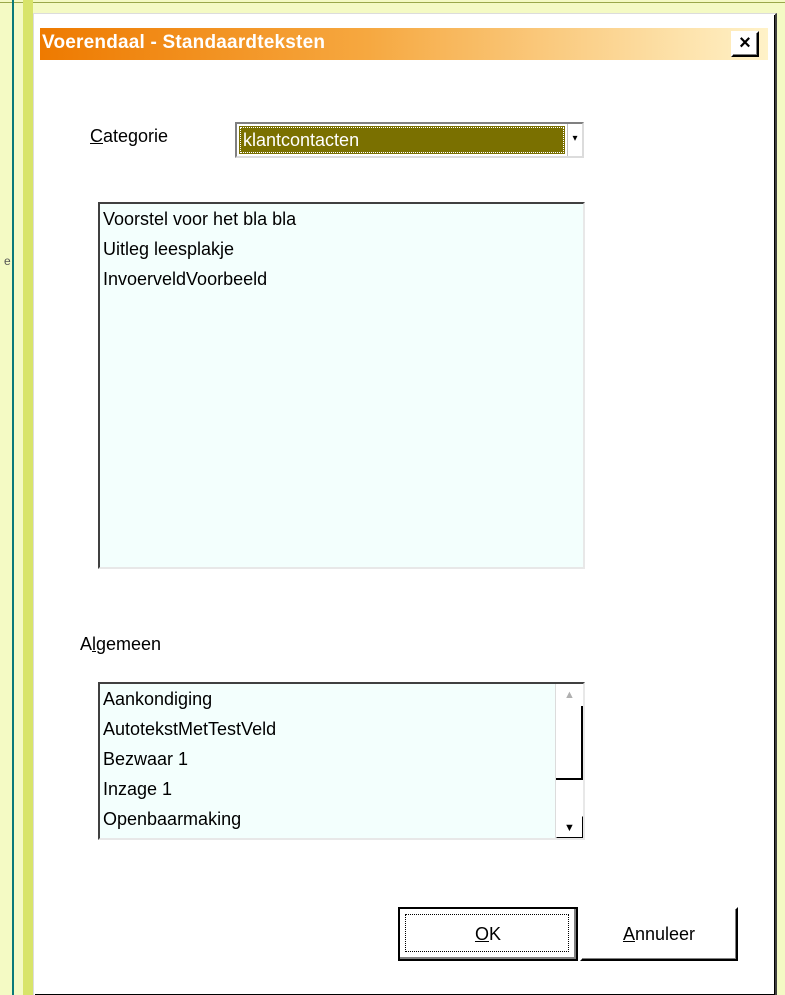  Describe the element at coordinates (341, 729) in the screenshot. I see `list-item: AutotekstMetTestVeld` at that location.